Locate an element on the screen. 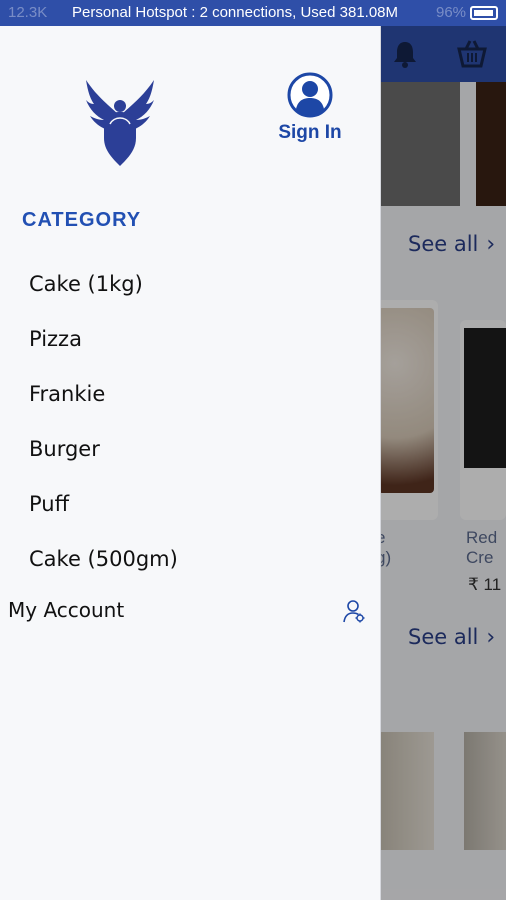 Image resolution: width=506 pixels, height=900 pixels. battery-percent: 96% is located at coordinates (451, 12).